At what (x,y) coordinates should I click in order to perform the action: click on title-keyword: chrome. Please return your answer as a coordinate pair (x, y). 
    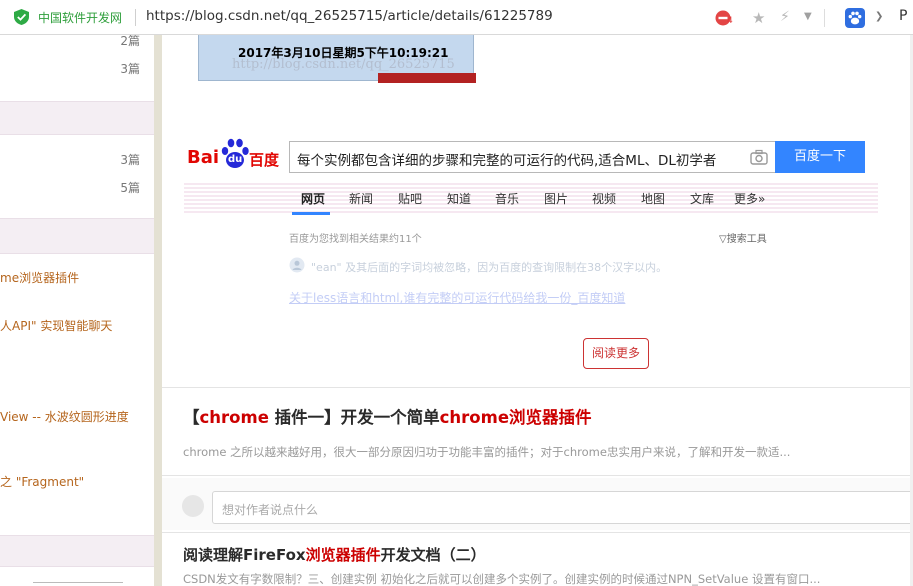
    Looking at the image, I should click on (234, 417).